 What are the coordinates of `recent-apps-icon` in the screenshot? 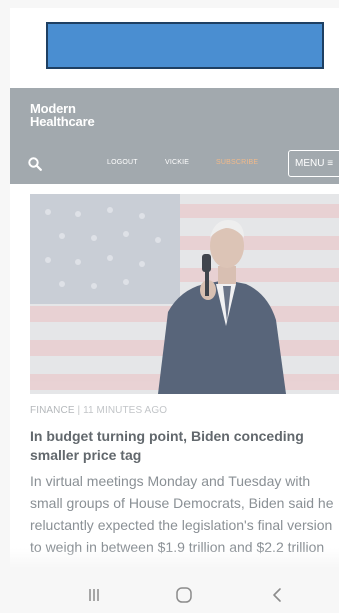 It's located at (94, 595).